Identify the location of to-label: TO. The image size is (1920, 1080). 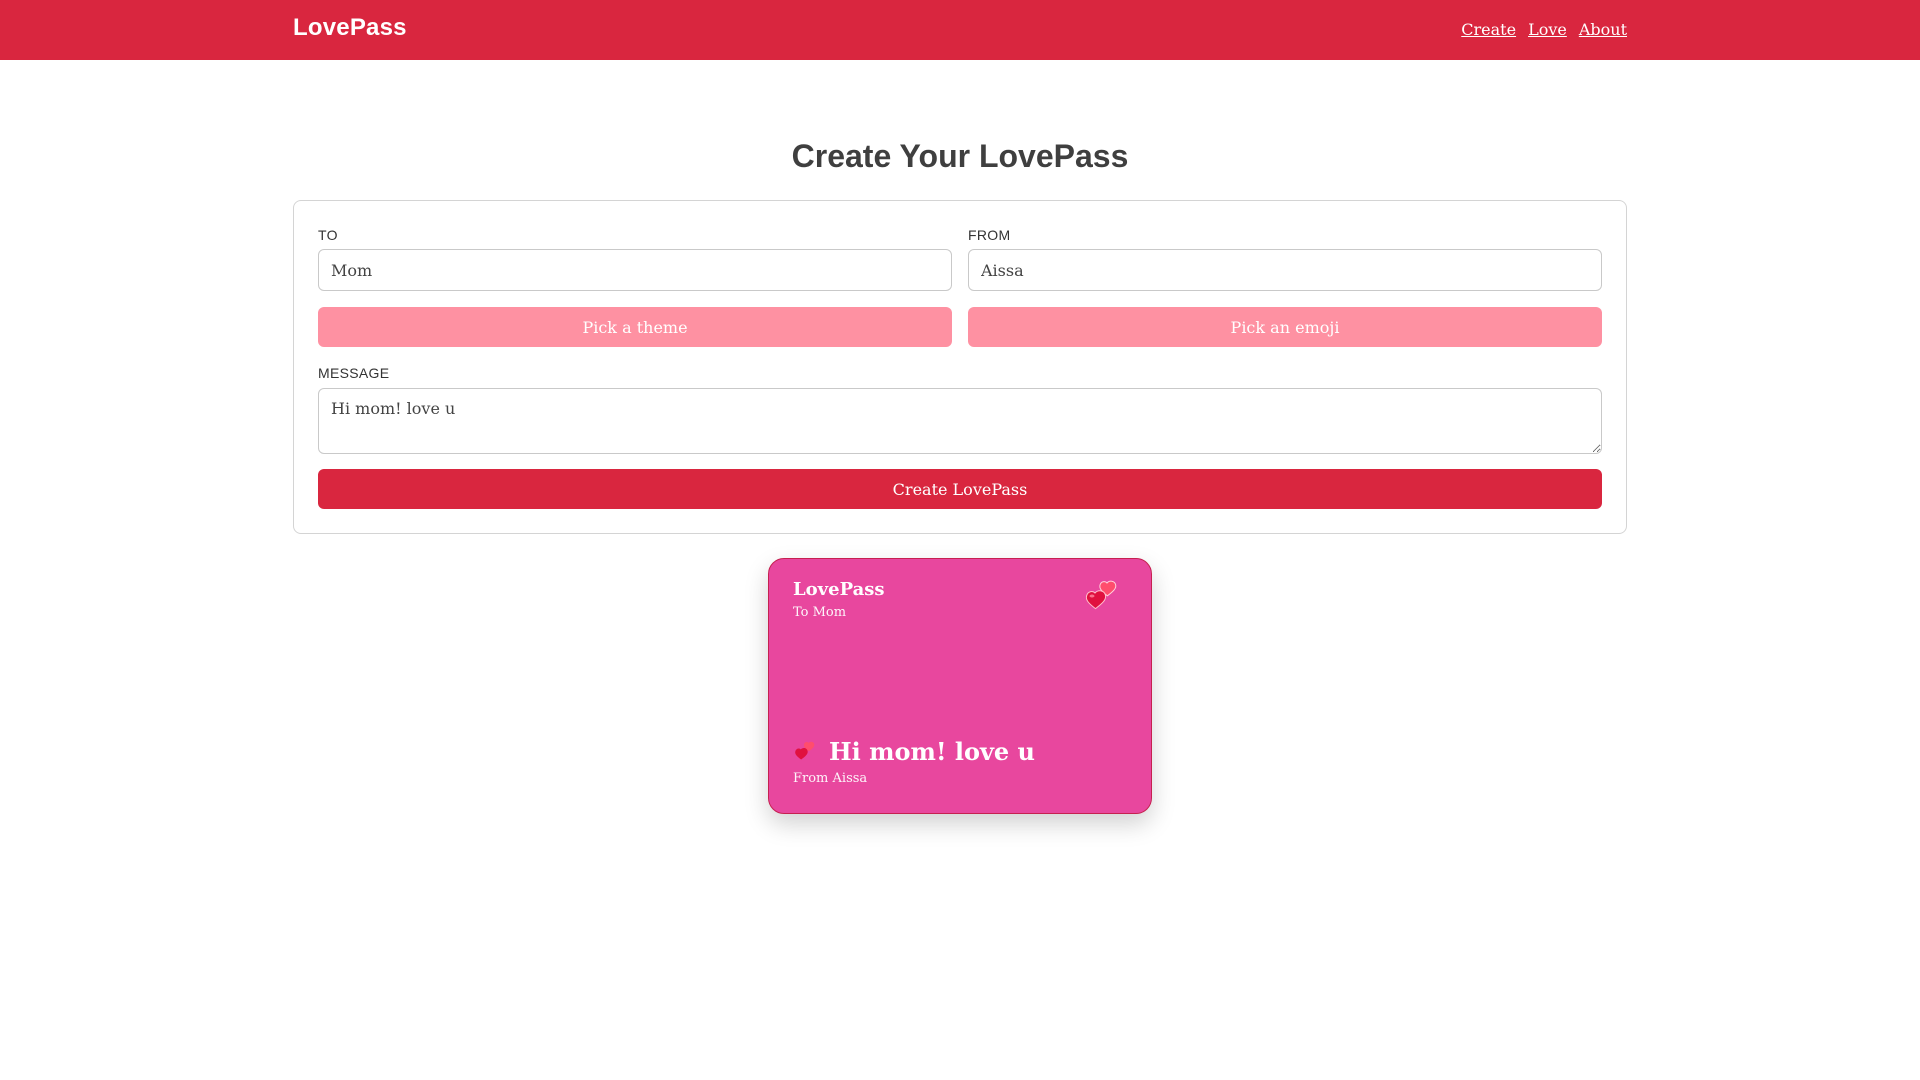
(328, 235).